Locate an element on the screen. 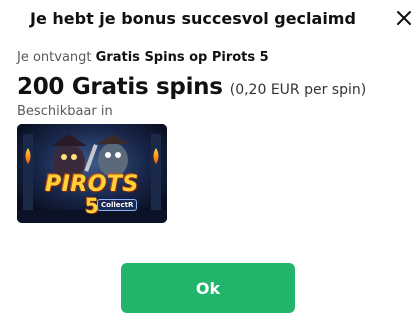 The width and height of the screenshot is (420, 326). available-in-label: Beschikbaar in is located at coordinates (65, 111).